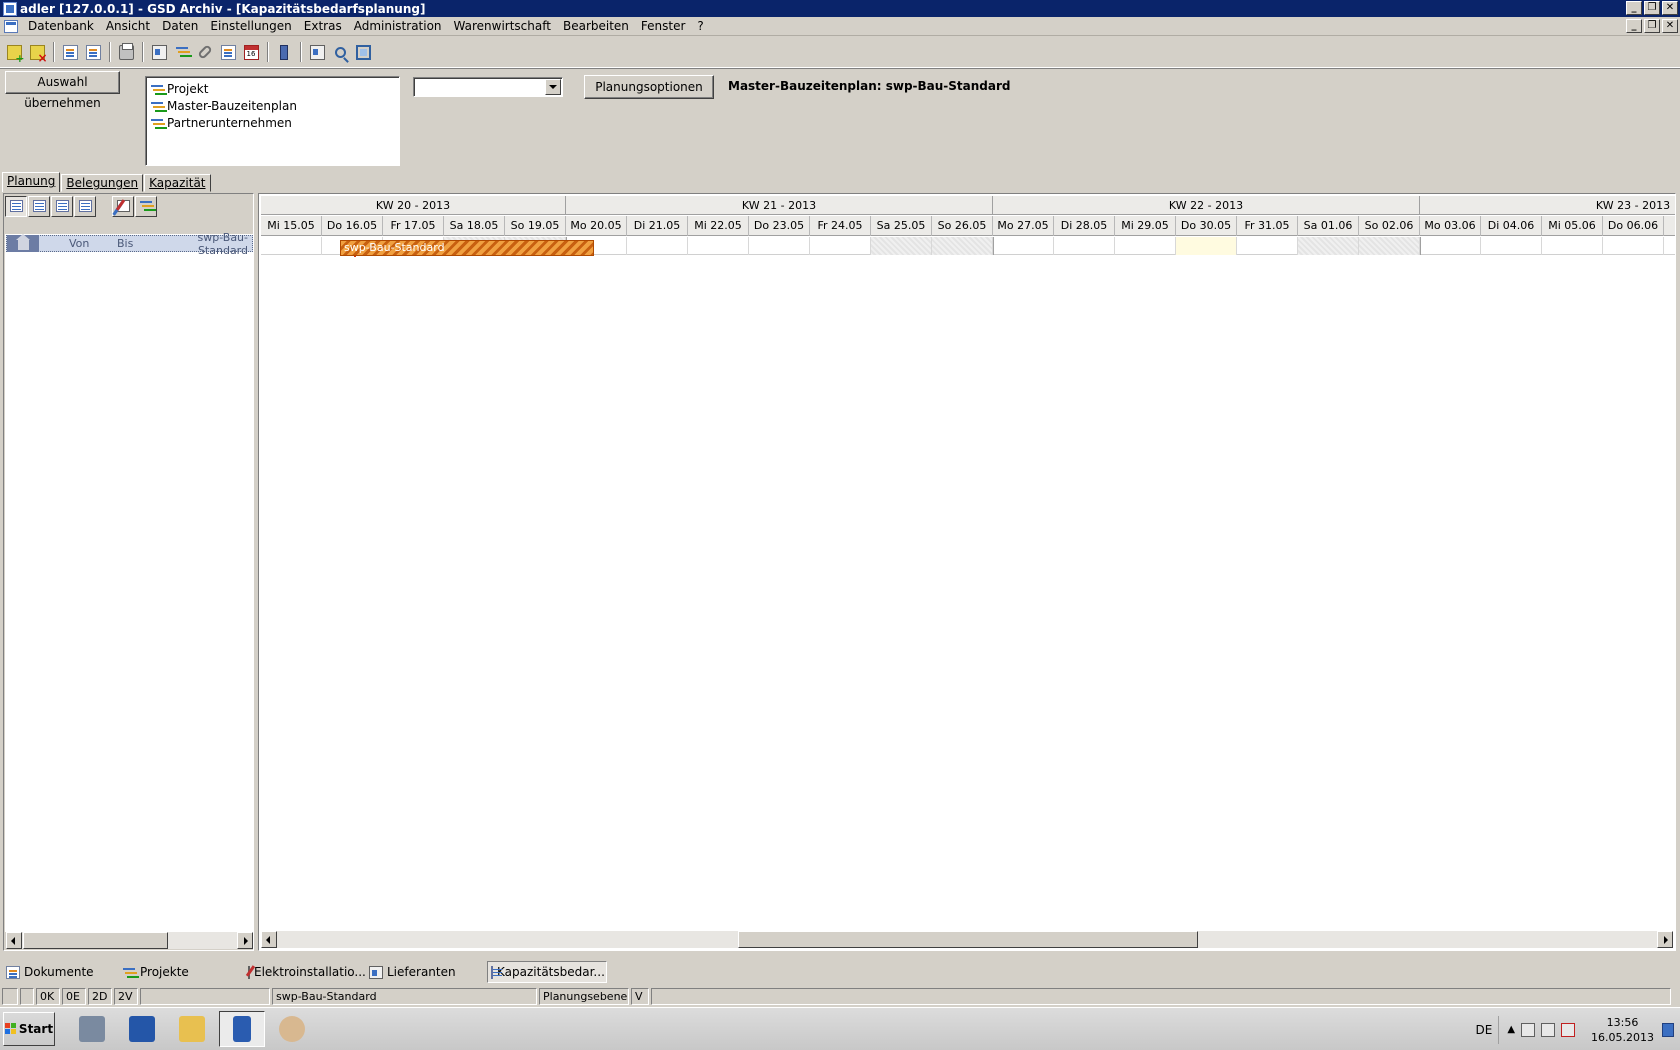  I want to click on clock: 13:56 16.05.2013, so click(1622, 1030).